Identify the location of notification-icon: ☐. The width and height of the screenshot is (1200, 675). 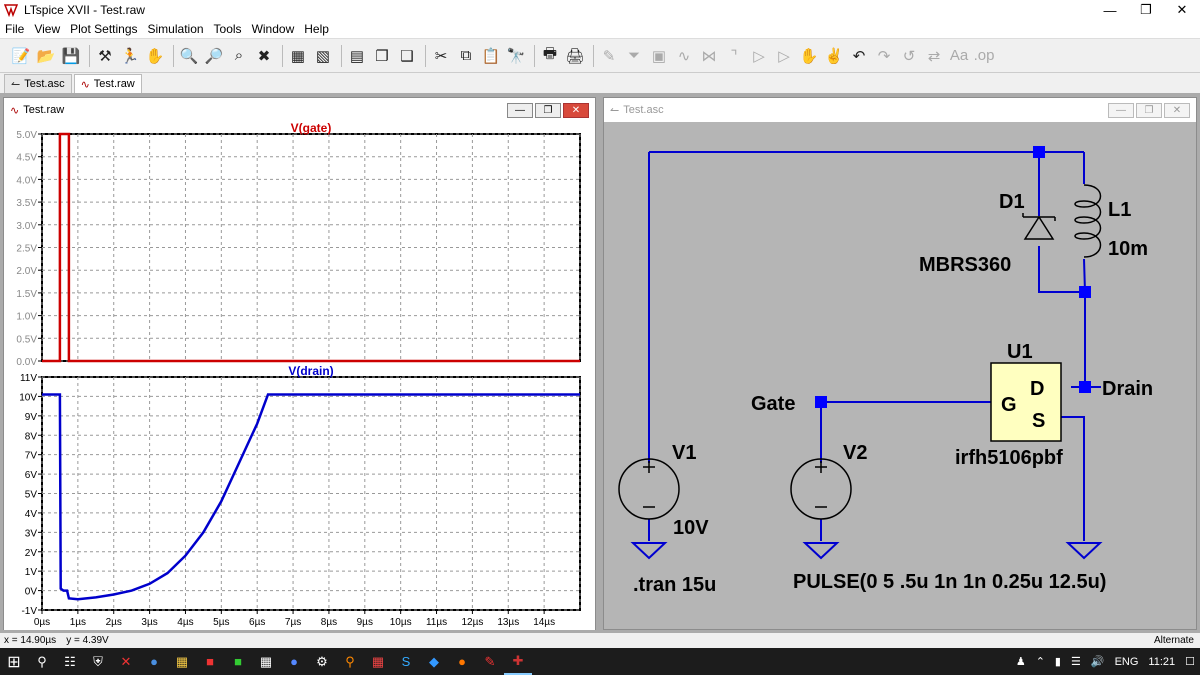
(1190, 661).